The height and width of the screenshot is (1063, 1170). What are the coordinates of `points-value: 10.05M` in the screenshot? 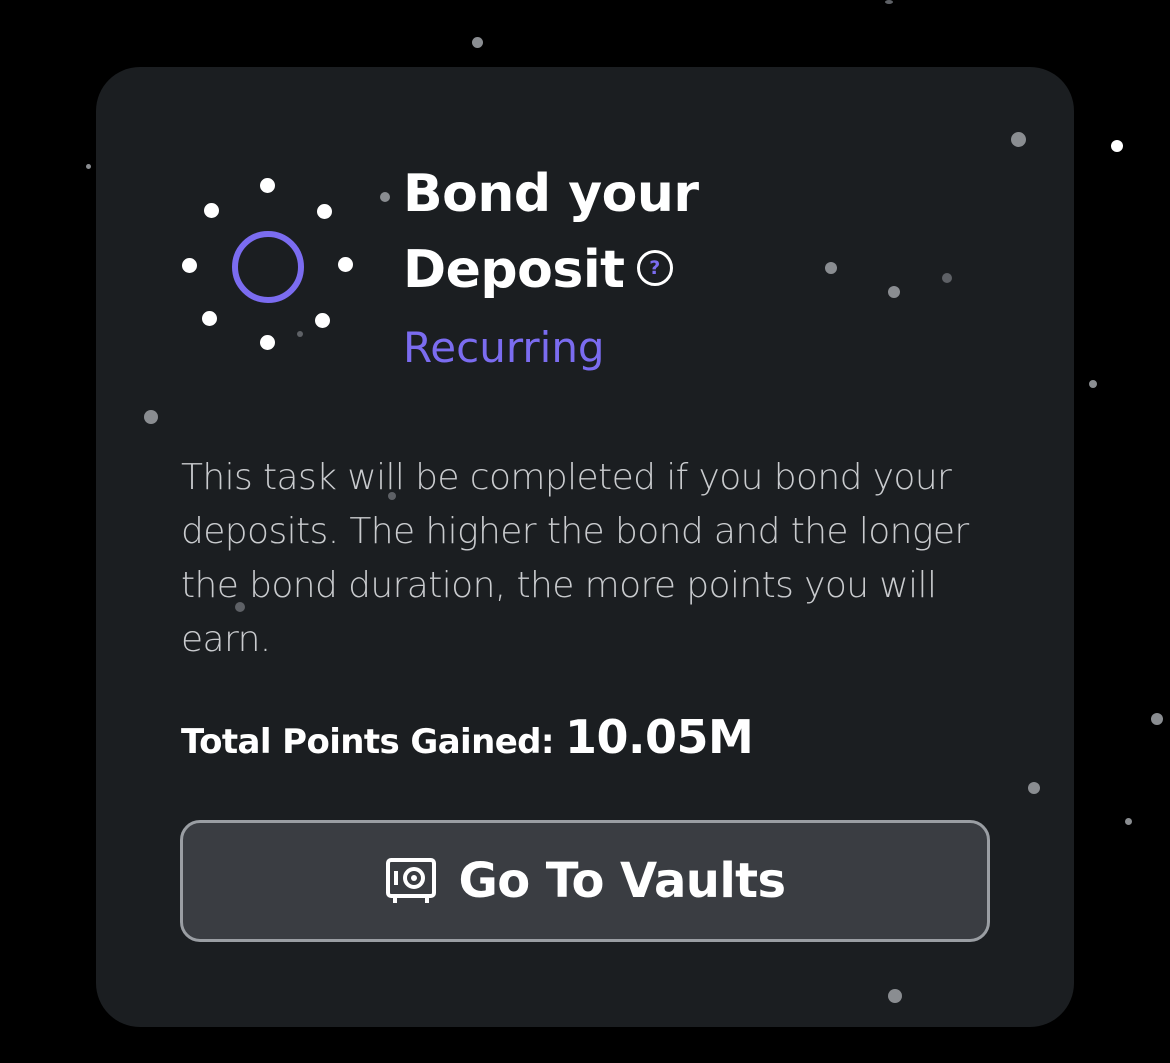 It's located at (659, 737).